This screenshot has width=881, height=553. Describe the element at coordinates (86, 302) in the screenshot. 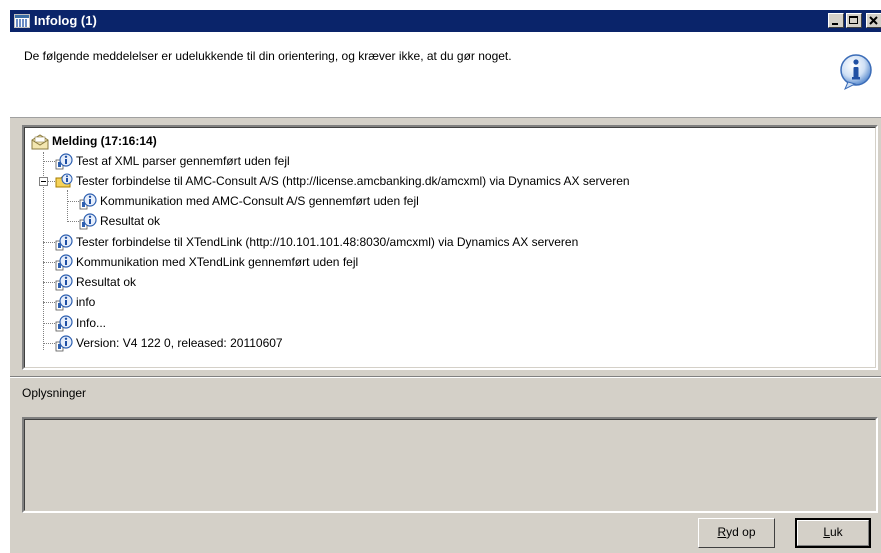

I see `tree-item-label: info` at that location.